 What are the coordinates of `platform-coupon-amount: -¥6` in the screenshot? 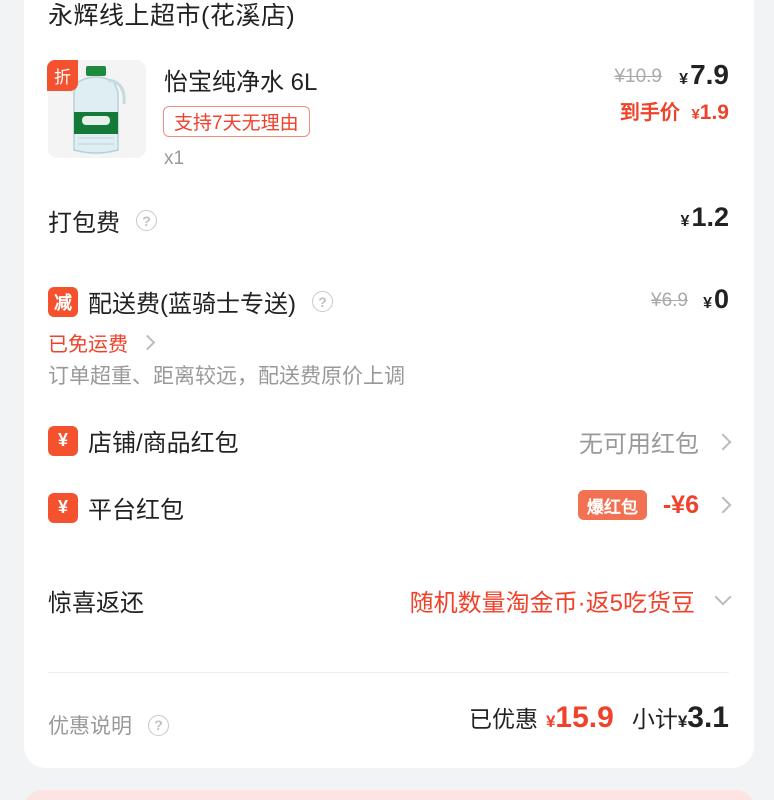 It's located at (680, 504).